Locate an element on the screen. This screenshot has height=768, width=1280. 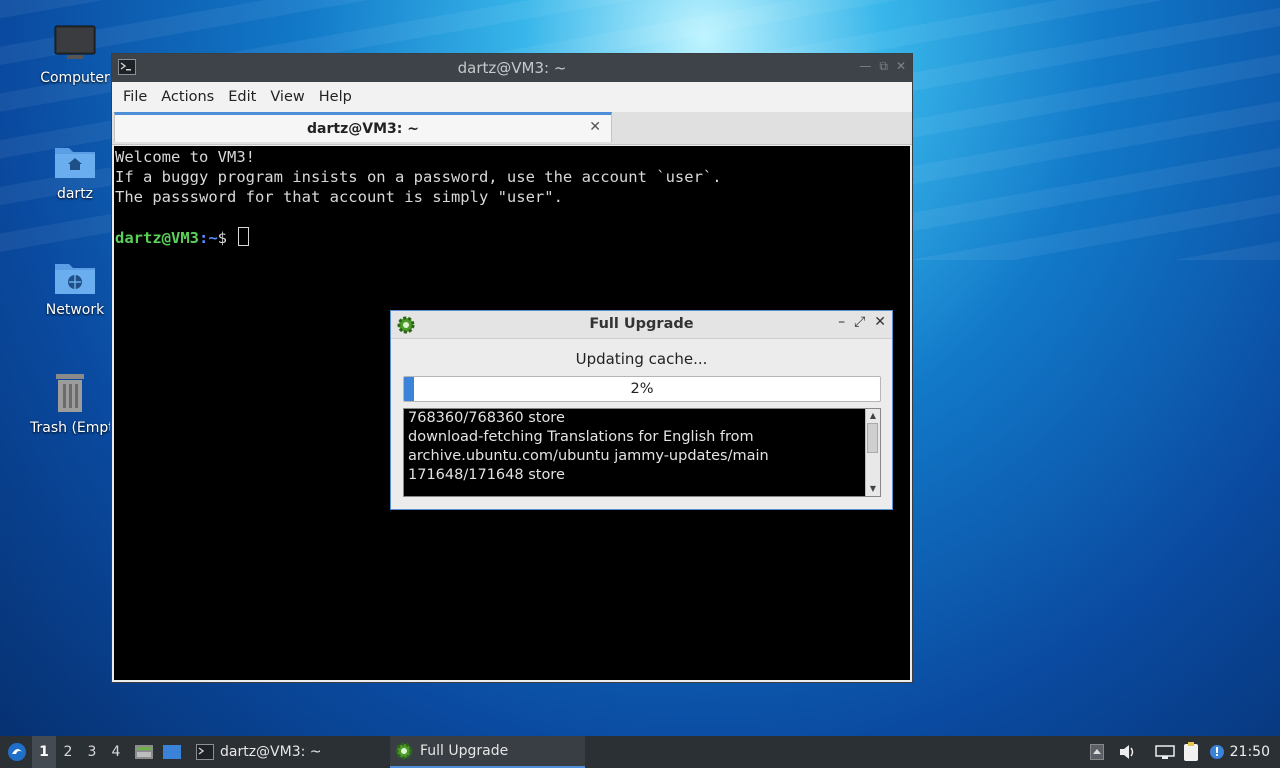
prompt-user: dartz@VM3 is located at coordinates (157, 238).